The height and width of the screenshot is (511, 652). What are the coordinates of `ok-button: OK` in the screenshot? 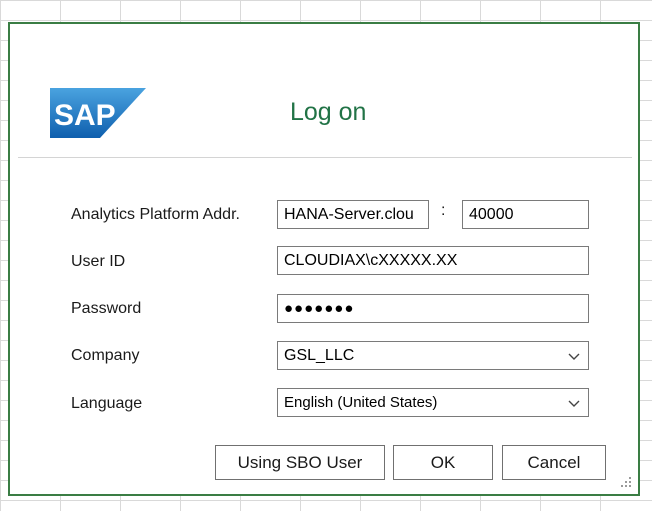 It's located at (443, 462).